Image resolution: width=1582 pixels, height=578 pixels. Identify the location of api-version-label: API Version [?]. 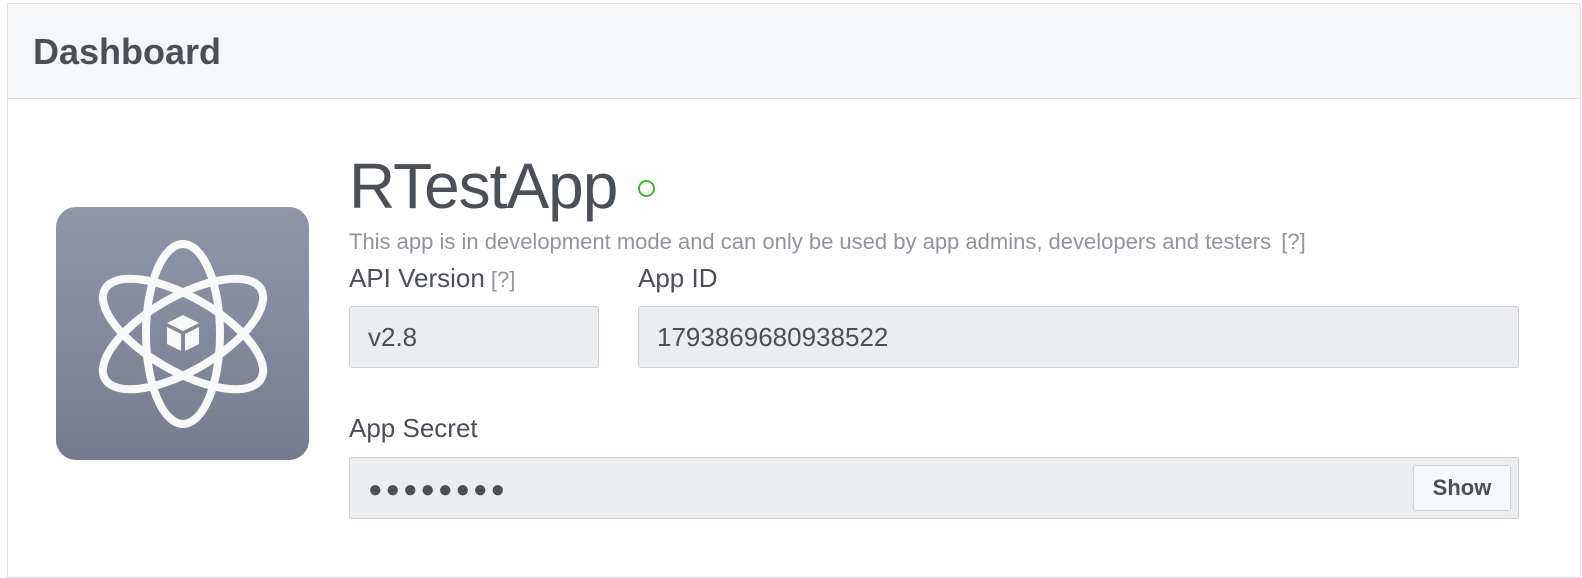
(432, 279).